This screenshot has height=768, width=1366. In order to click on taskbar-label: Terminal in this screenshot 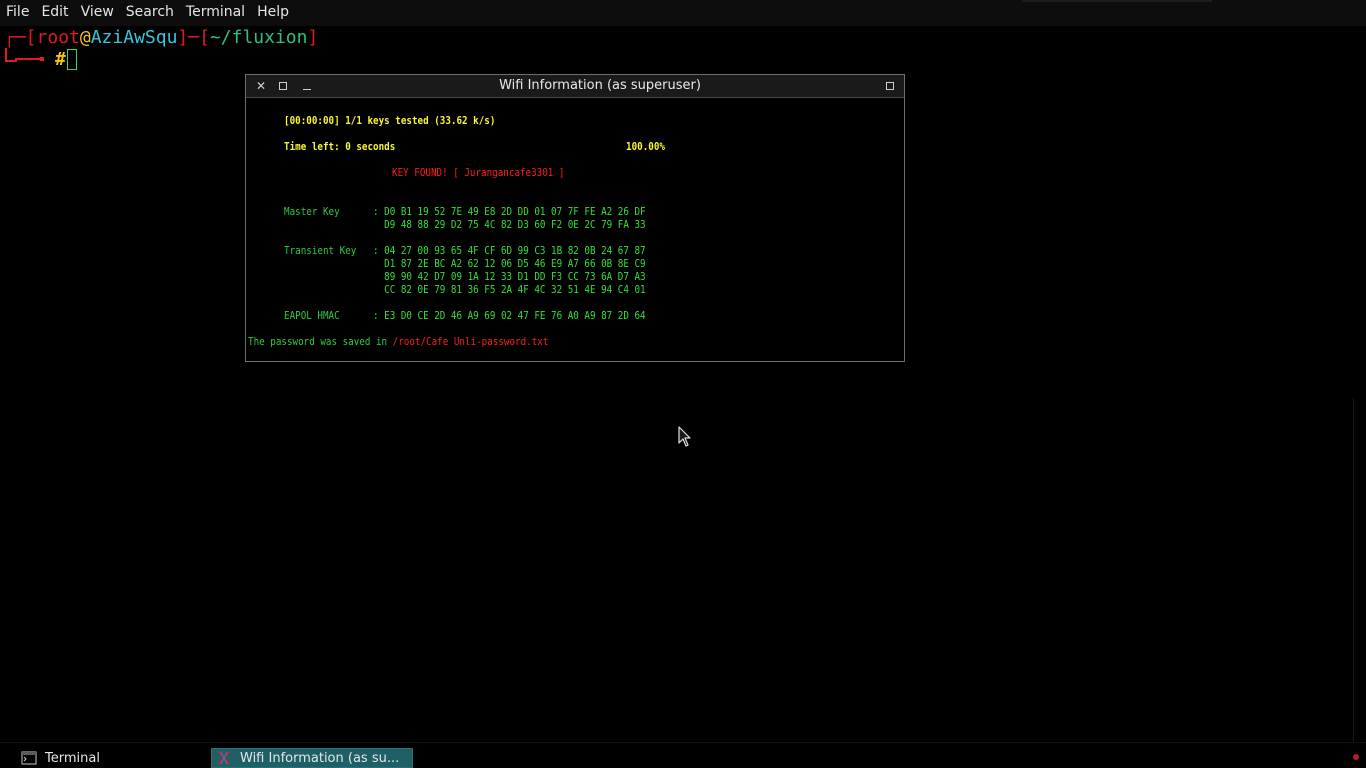, I will do `click(72, 758)`.